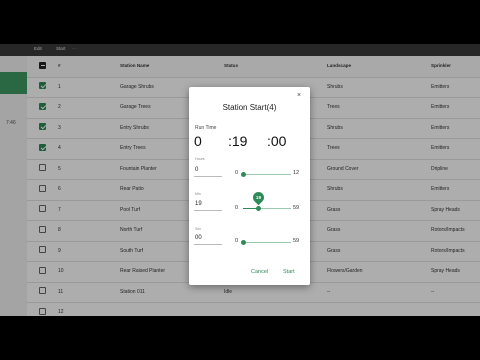 Image resolution: width=480 pixels, height=360 pixels. What do you see at coordinates (267, 242) in the screenshot?
I see `seconds-slider-track` at bounding box center [267, 242].